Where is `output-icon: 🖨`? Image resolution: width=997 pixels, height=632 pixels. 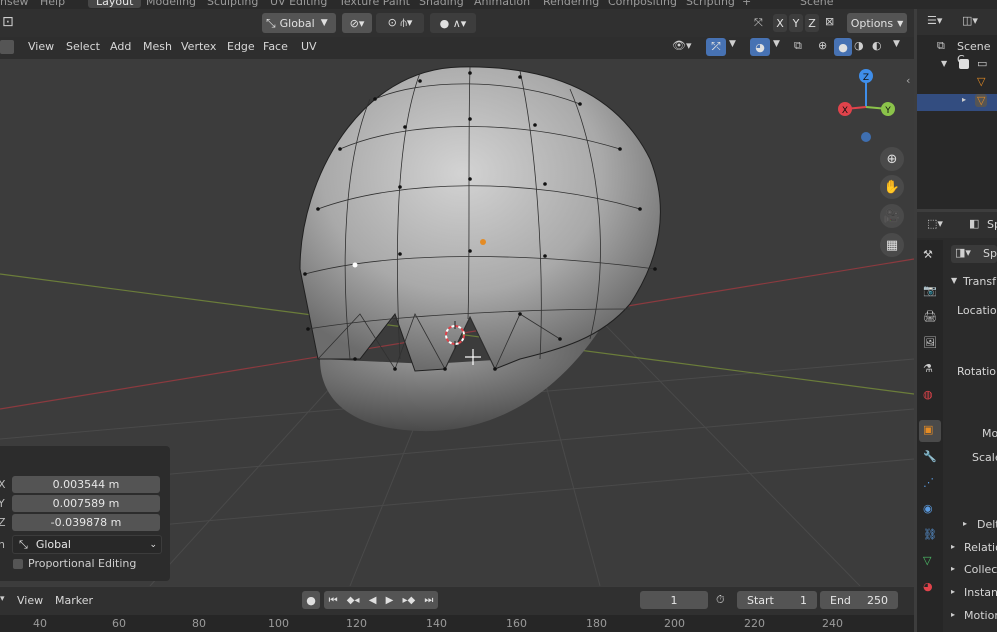 output-icon: 🖨 is located at coordinates (930, 316).